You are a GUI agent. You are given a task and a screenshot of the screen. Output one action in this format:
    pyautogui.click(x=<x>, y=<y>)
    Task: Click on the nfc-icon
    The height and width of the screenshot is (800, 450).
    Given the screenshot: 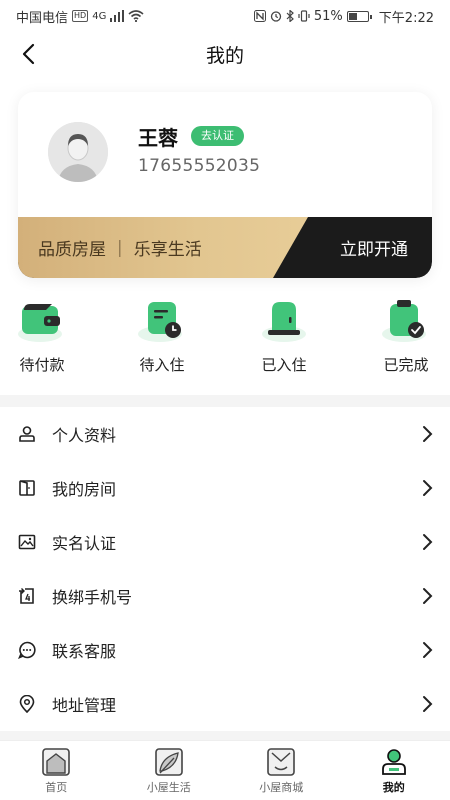 What is the action you would take?
    pyautogui.click(x=259, y=16)
    